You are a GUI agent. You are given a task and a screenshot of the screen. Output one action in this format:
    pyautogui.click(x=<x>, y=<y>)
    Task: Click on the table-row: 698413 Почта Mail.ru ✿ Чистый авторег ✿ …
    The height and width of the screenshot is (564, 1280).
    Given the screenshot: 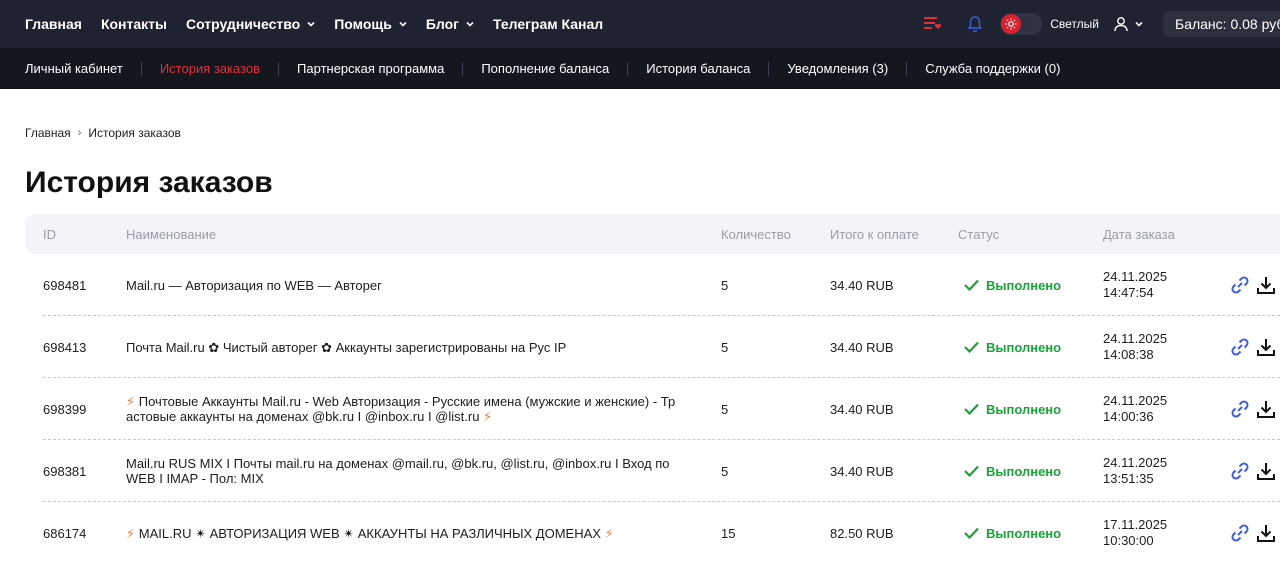 What is the action you would take?
    pyautogui.click(x=661, y=347)
    